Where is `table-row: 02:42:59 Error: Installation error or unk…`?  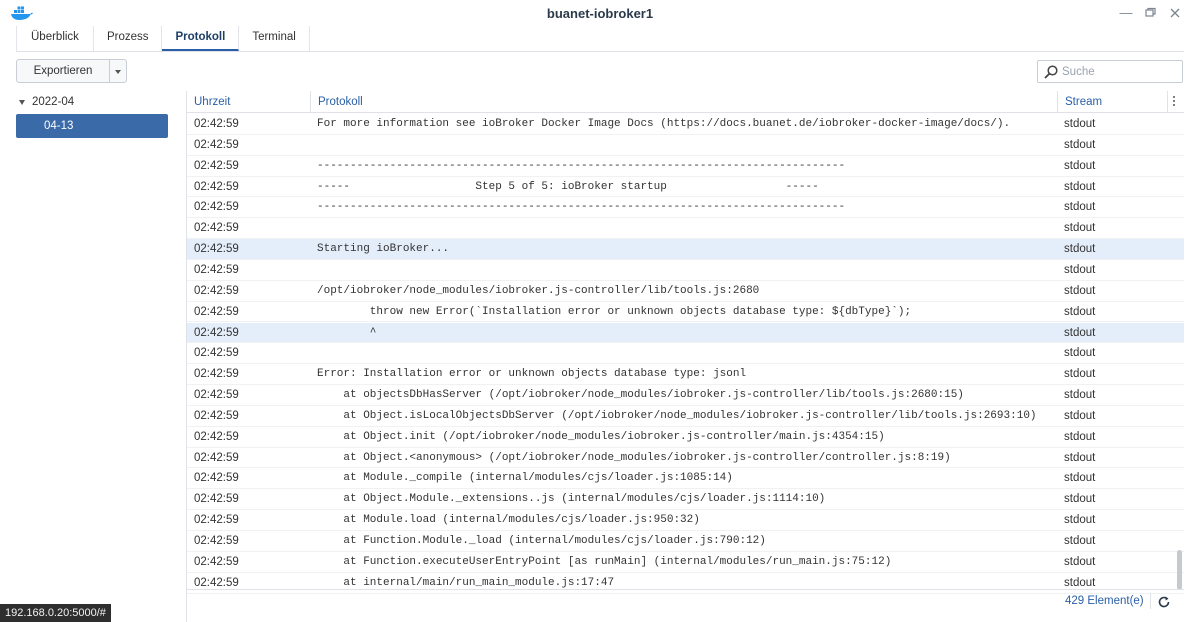 table-row: 02:42:59 Error: Installation error or unk… is located at coordinates (685, 375).